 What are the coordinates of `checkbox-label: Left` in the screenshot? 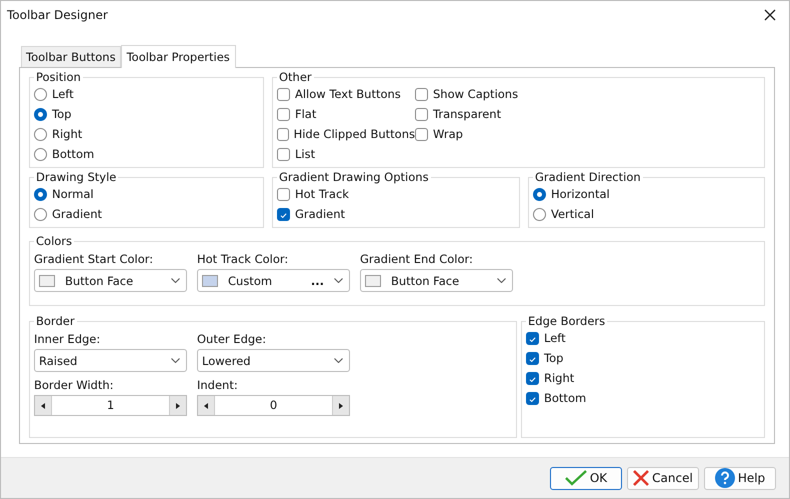 It's located at (555, 338).